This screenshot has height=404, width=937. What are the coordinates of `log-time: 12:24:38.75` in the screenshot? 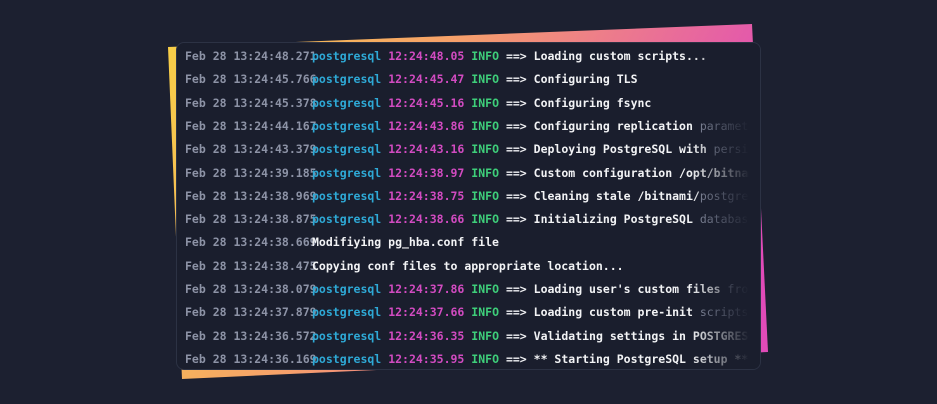 It's located at (426, 195).